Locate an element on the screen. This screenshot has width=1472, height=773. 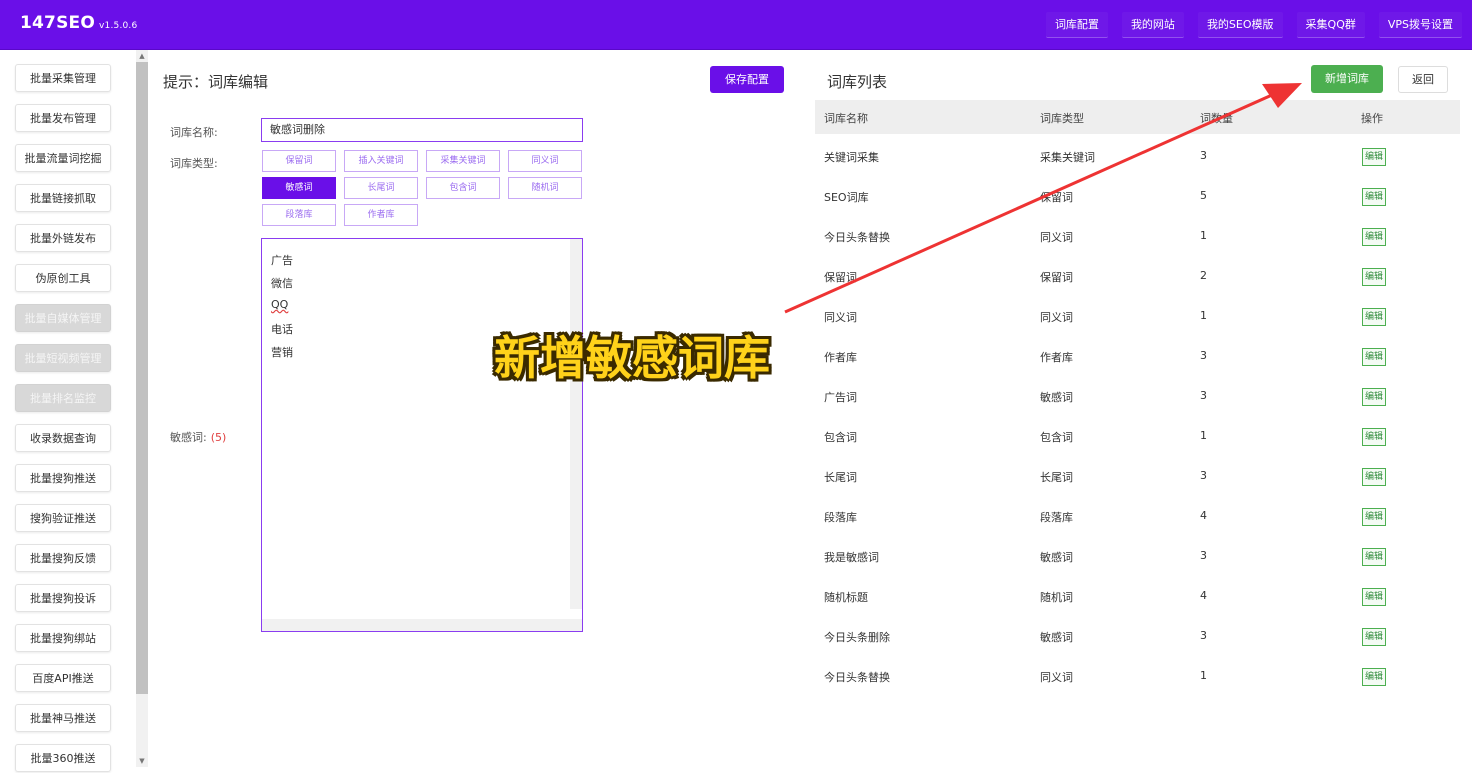
row-name: 长尾词 is located at coordinates (840, 477).